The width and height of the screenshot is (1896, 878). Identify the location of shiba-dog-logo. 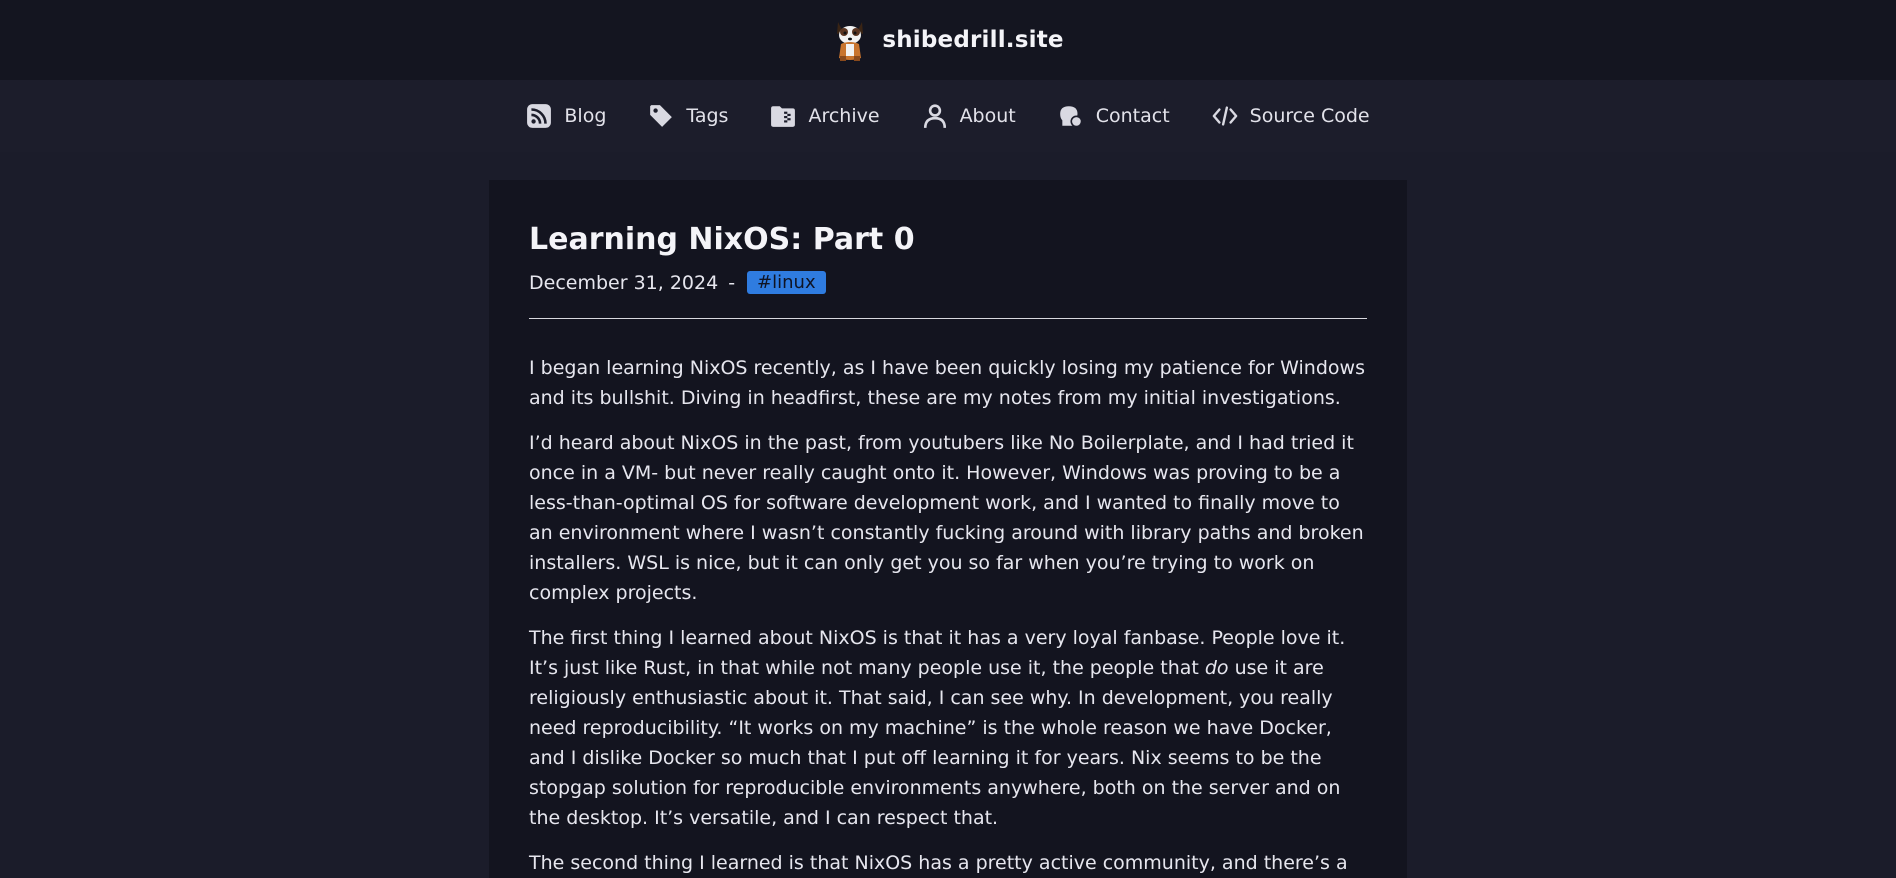
(850, 41).